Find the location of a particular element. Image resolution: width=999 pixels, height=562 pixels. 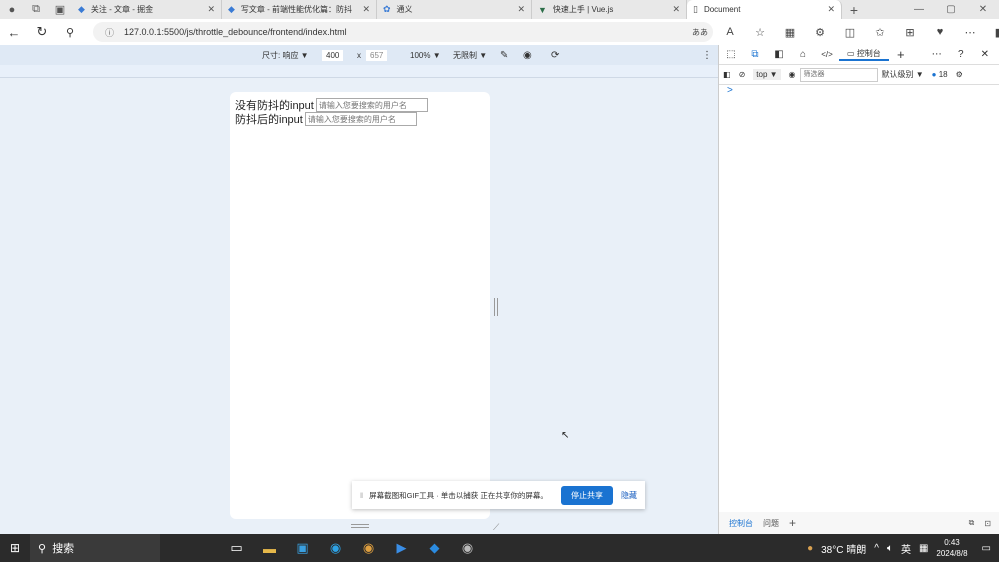

back-icon: ← is located at coordinates (14, 32).